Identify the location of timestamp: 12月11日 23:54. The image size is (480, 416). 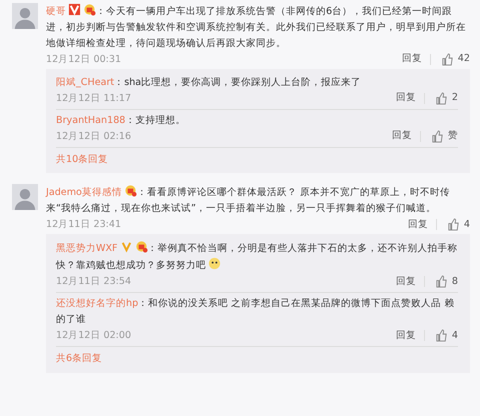
(94, 282).